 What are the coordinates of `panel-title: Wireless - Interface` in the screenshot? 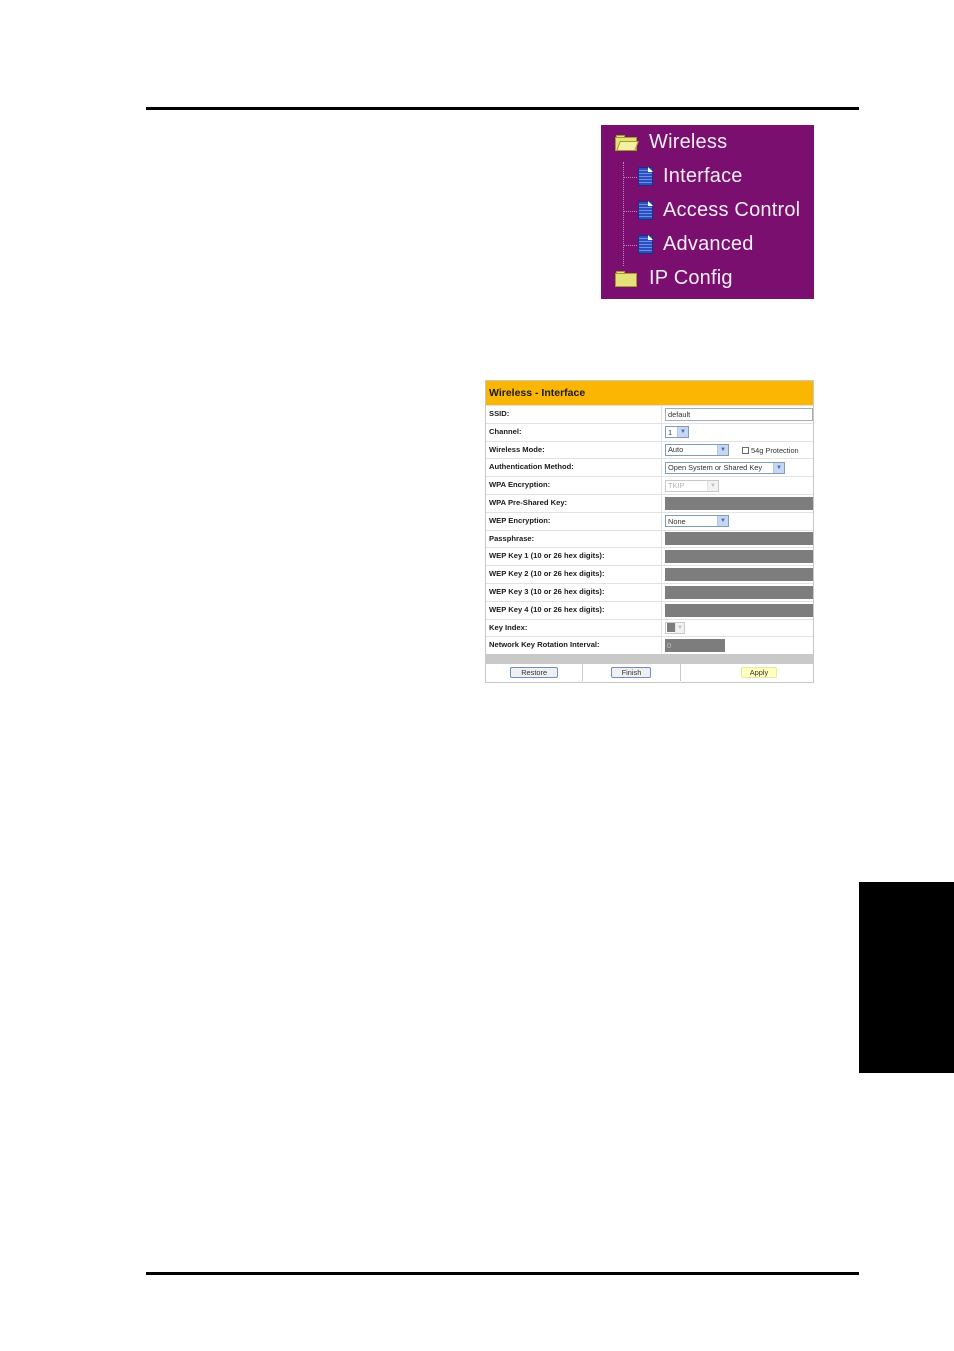 It's located at (649, 393).